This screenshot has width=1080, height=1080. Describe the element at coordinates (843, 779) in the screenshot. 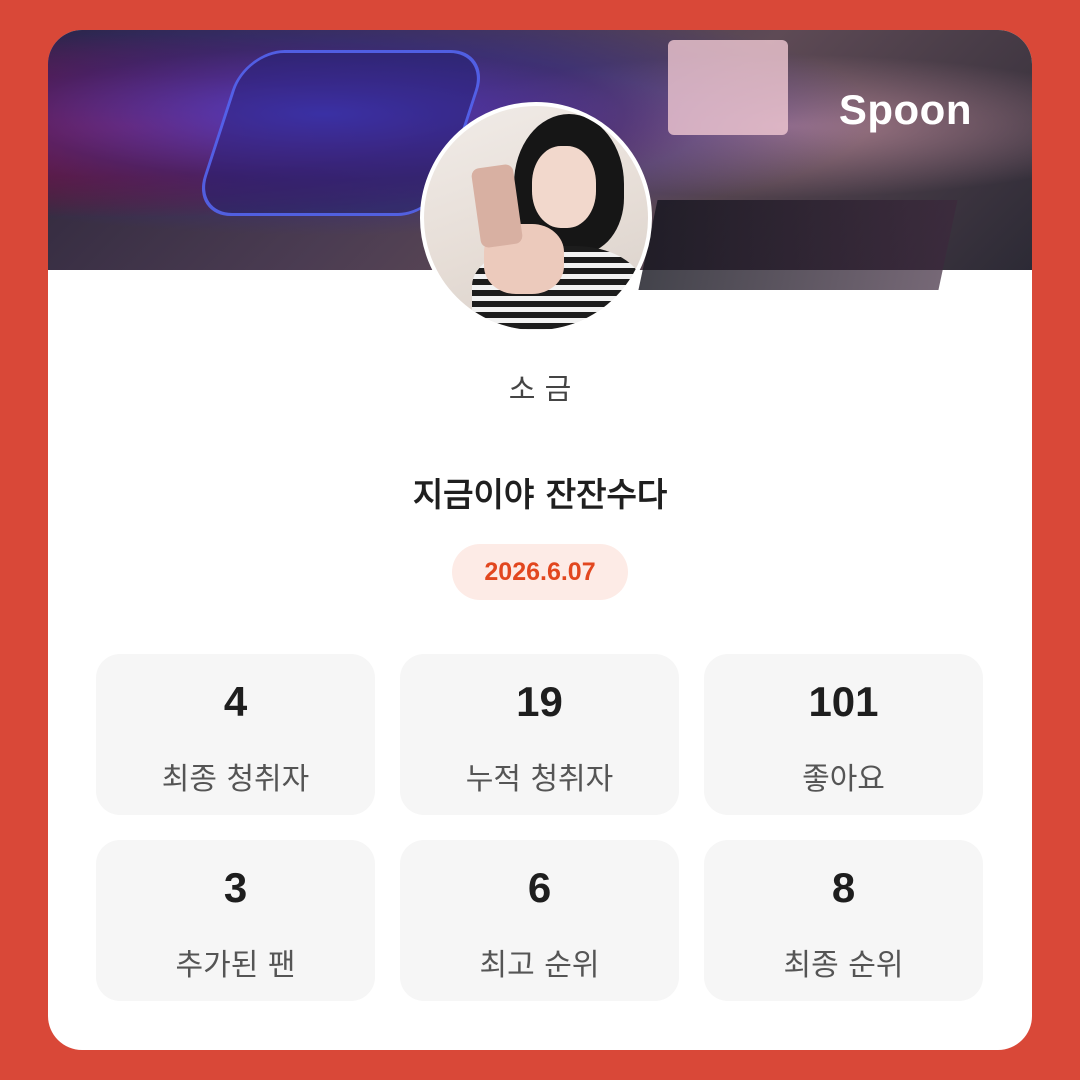

I see `stat-label: 좋아요` at that location.